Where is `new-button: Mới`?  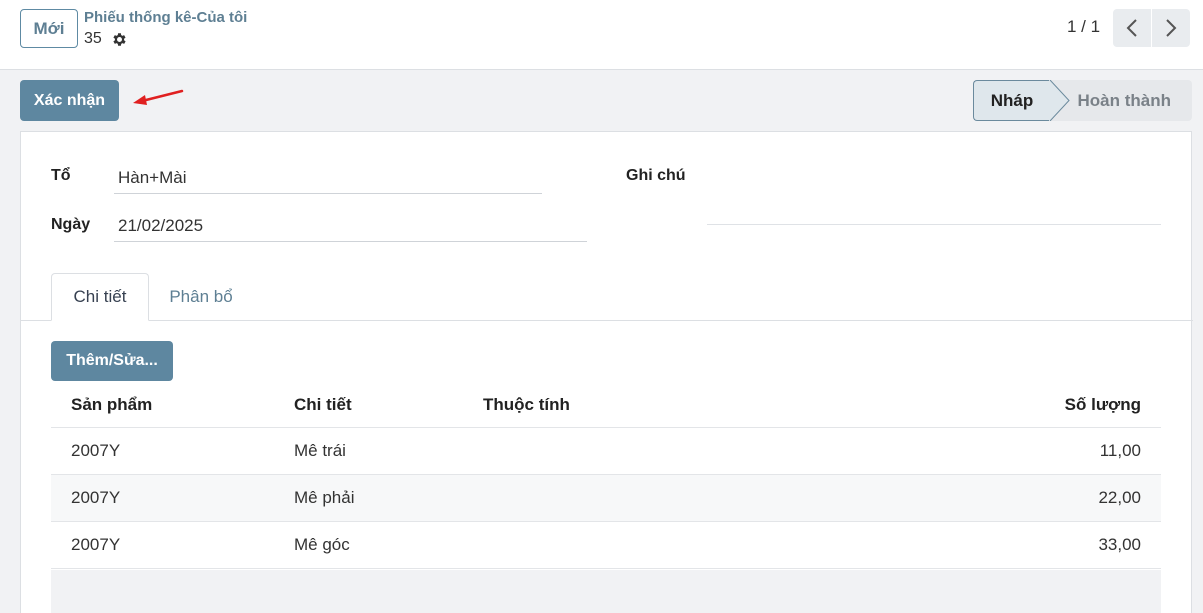
new-button: Mới is located at coordinates (49, 28).